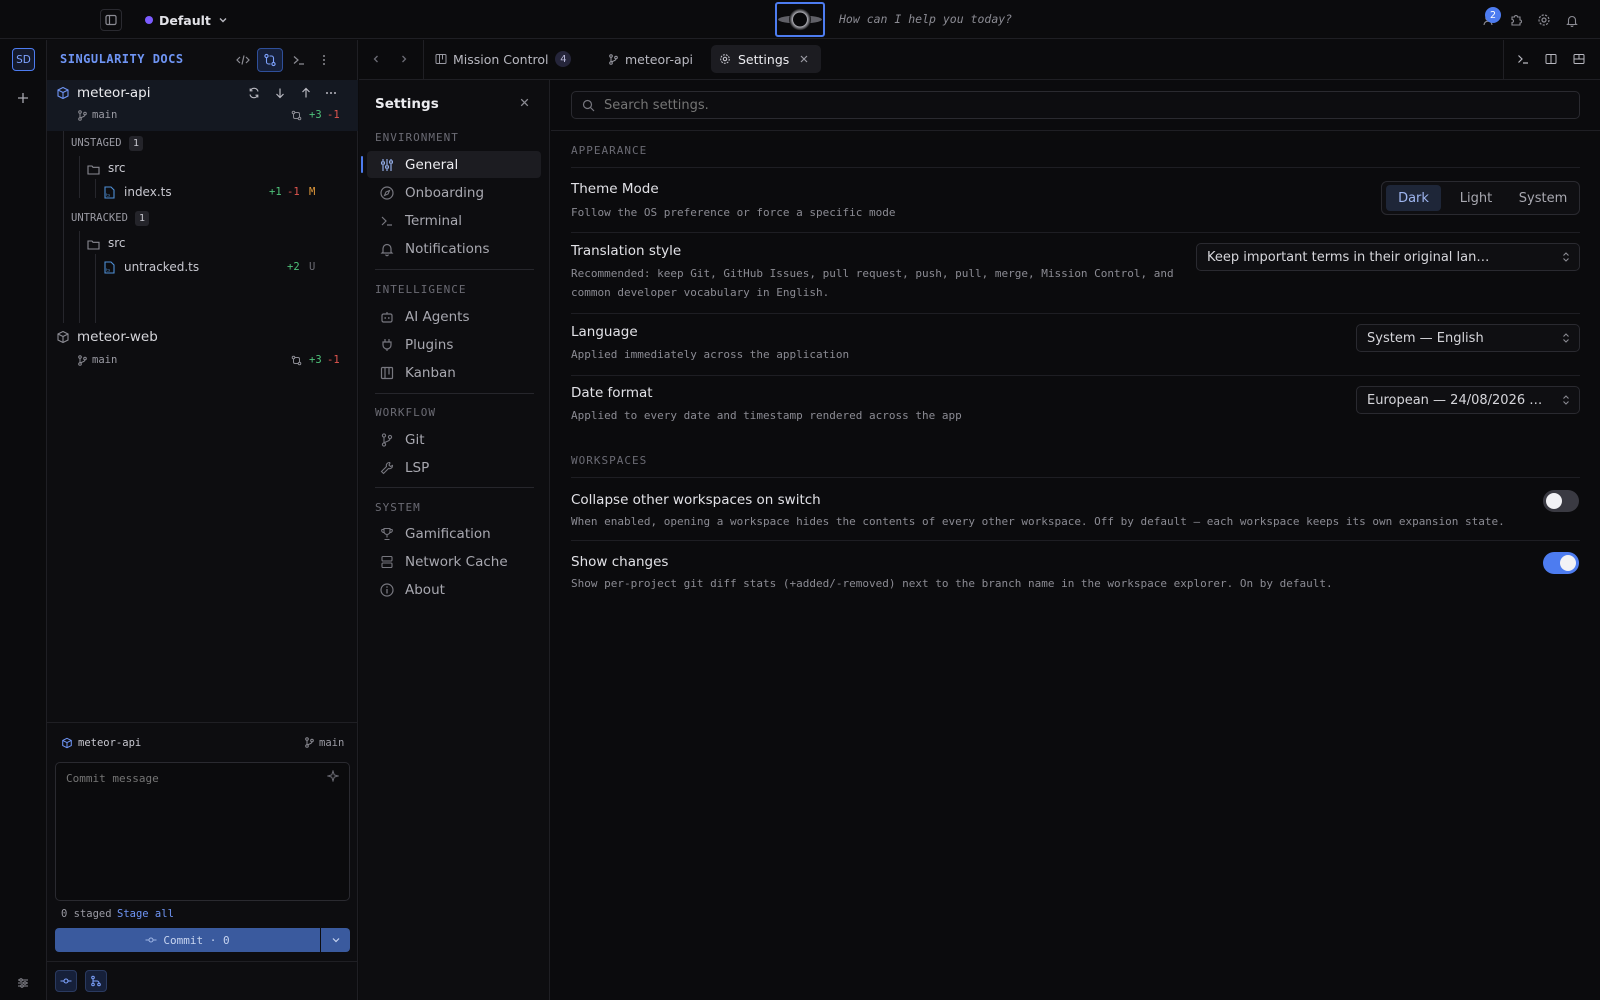  I want to click on split-horizontal-button, so click(1579, 59).